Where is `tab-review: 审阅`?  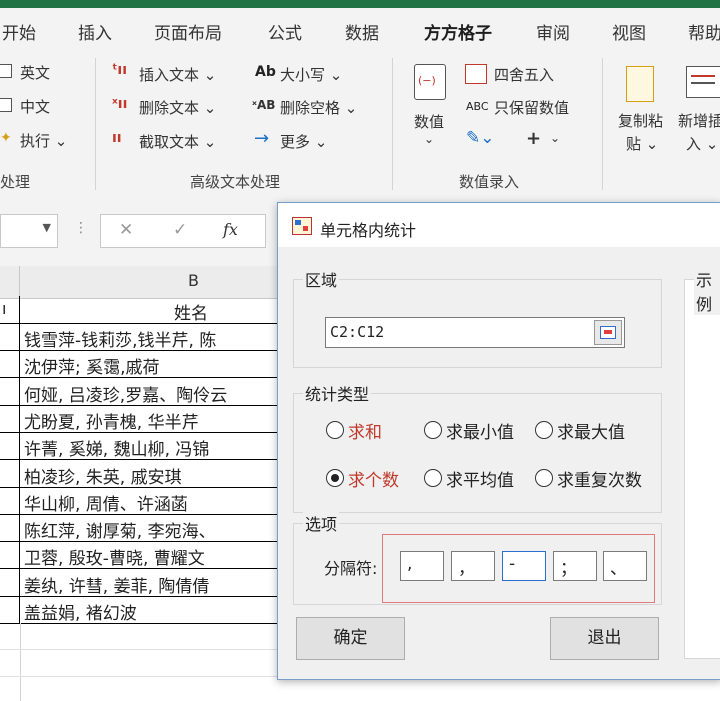 tab-review: 审阅 is located at coordinates (553, 31).